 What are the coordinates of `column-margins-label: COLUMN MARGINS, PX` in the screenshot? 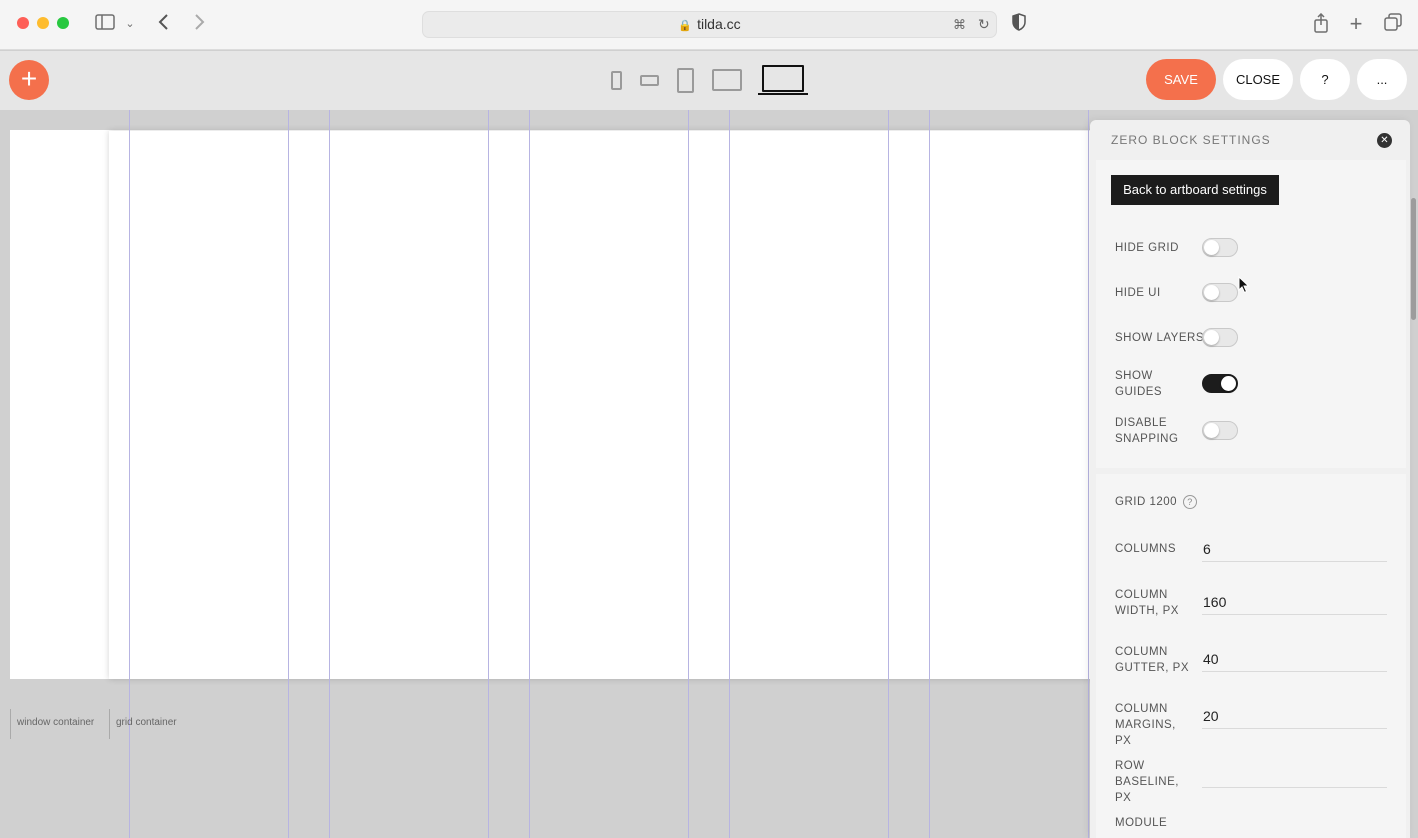 It's located at (1145, 725).